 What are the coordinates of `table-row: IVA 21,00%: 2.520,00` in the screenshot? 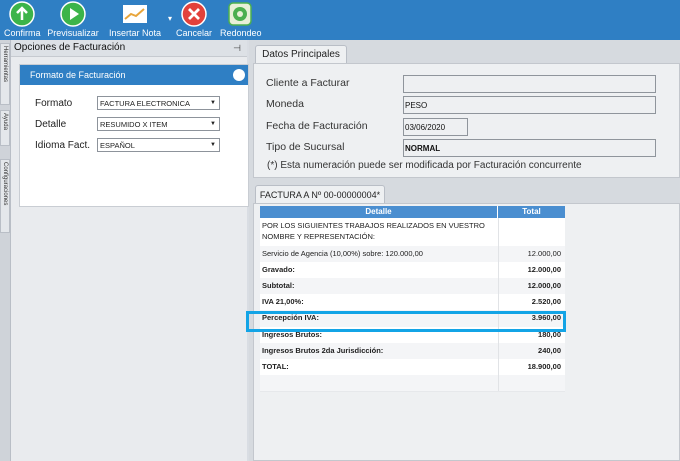 It's located at (412, 302).